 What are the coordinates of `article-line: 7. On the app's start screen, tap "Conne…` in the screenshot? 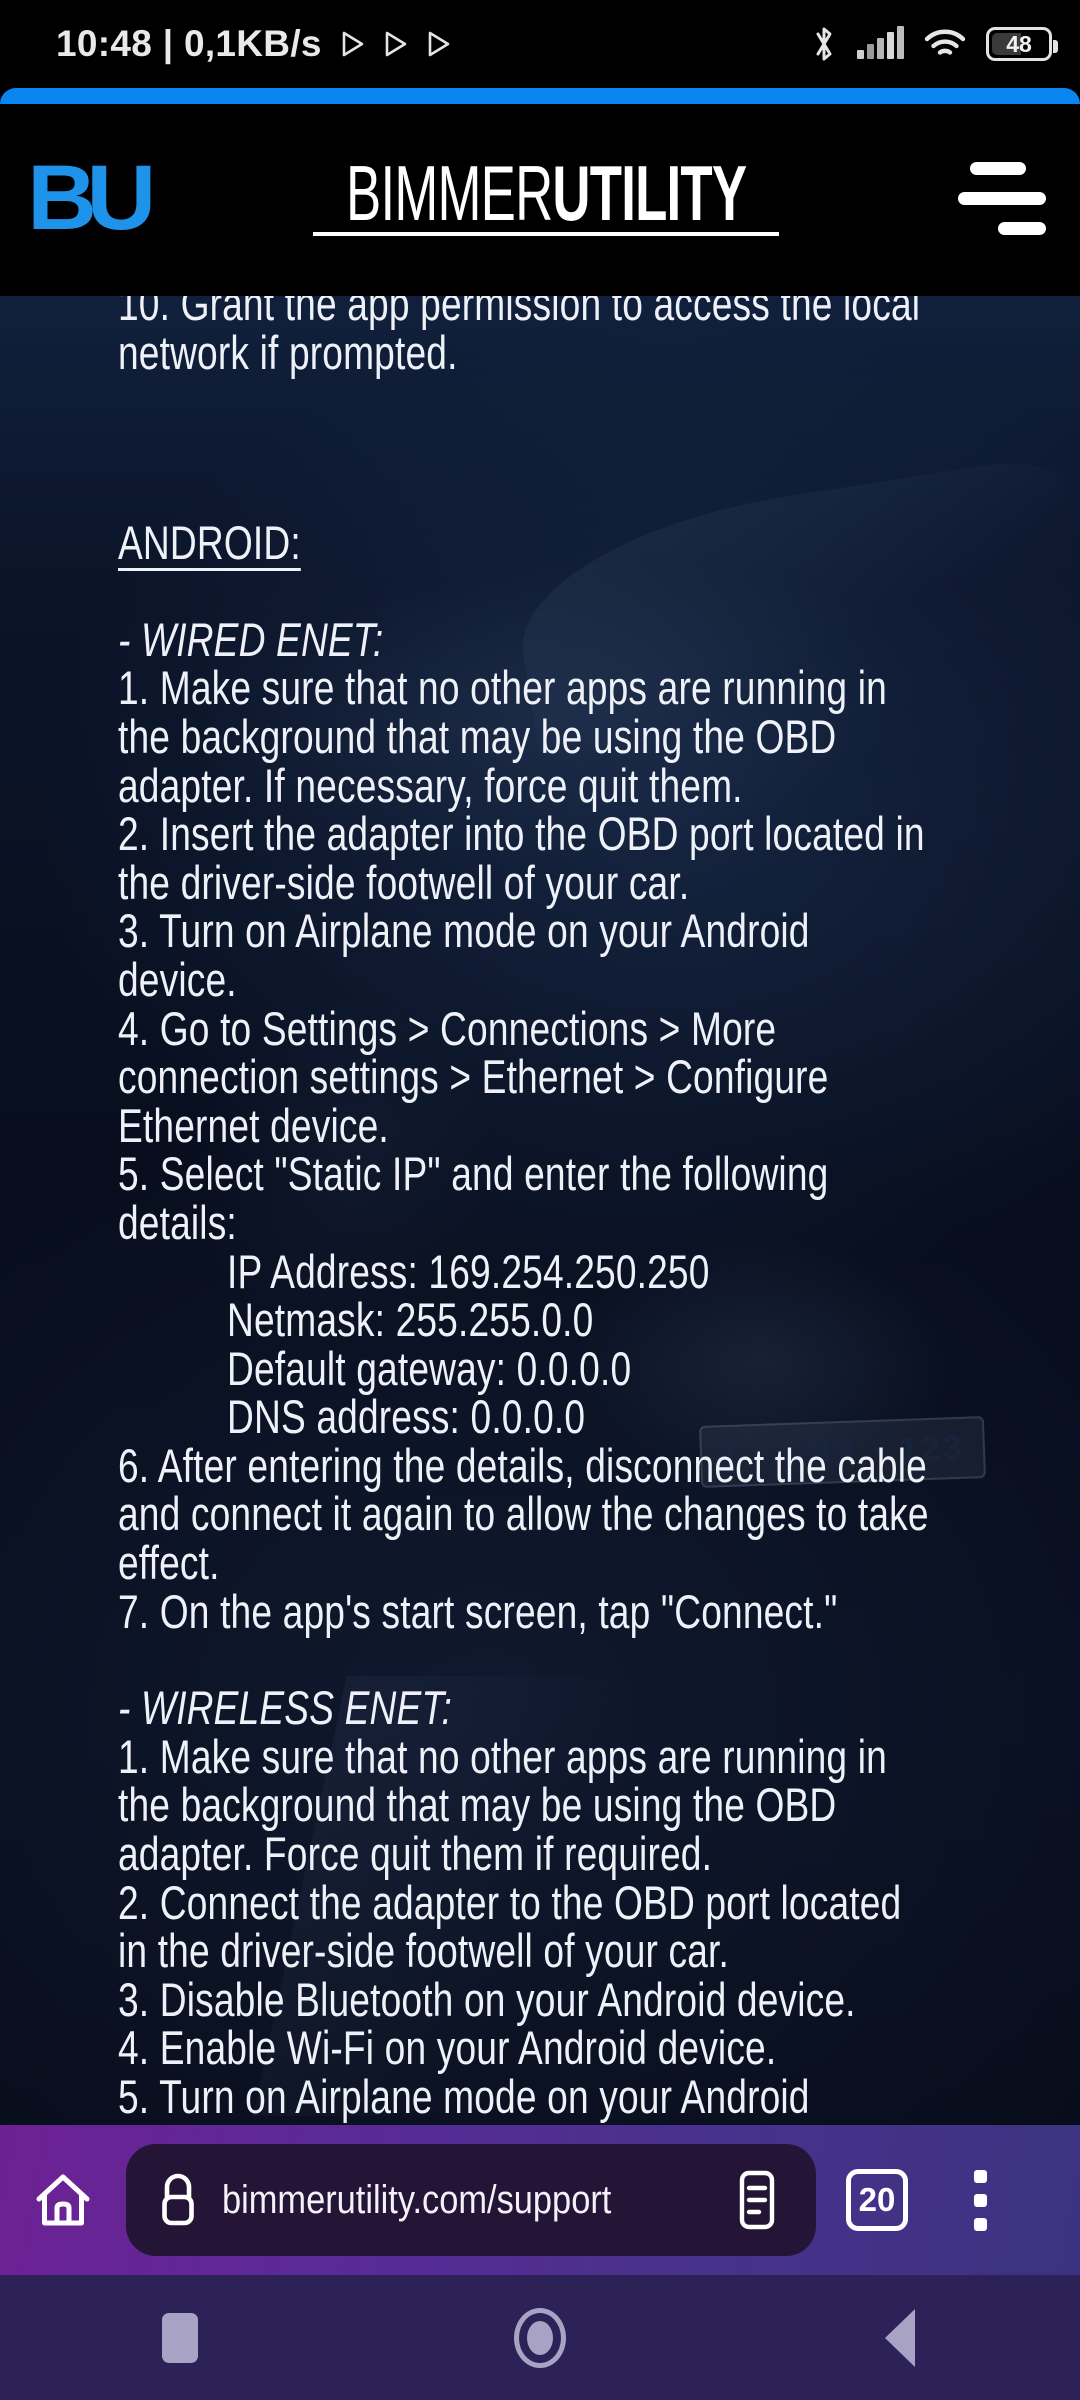 It's located at (478, 1611).